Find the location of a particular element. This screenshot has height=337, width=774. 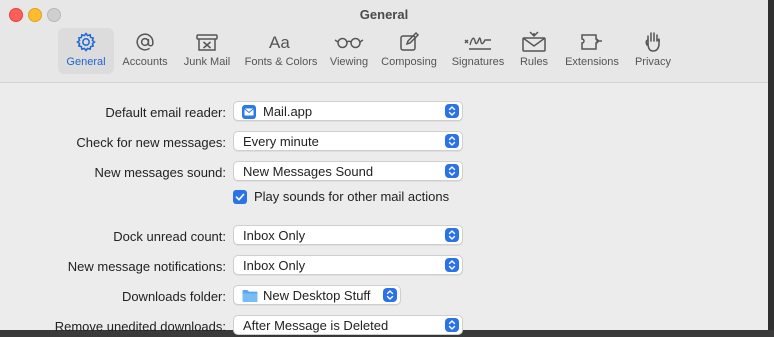

tab-fonts-colors: Aa Fonts & Colors is located at coordinates (281, 51).